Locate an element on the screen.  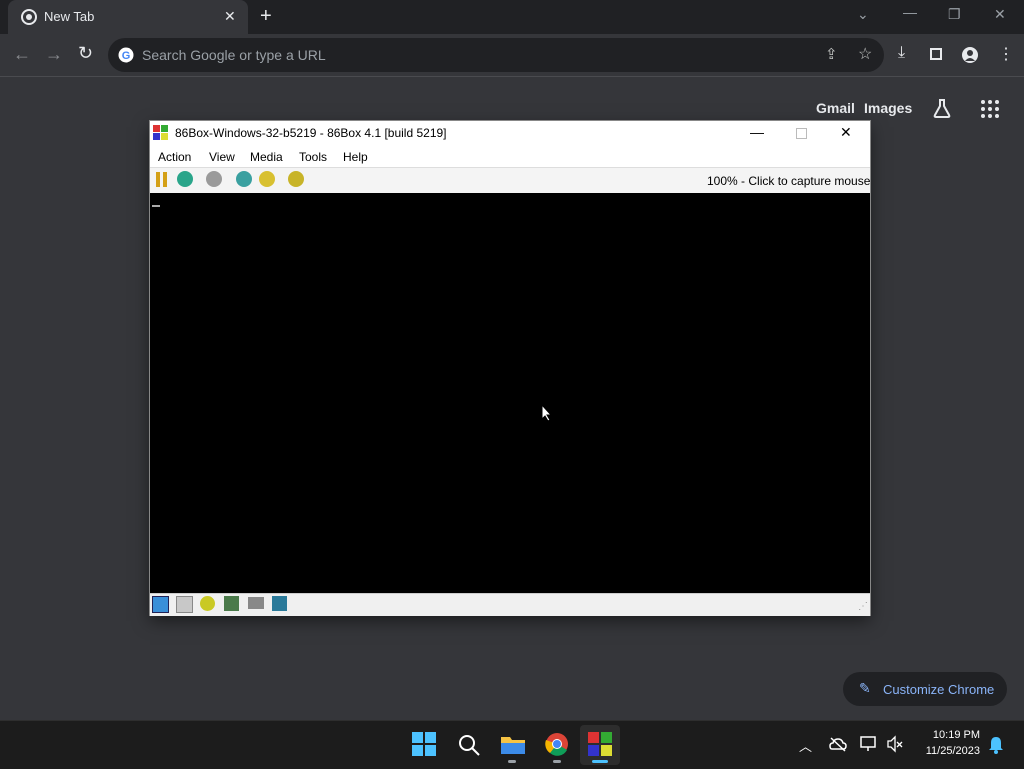
minimize-icon: — is located at coordinates (910, 12).